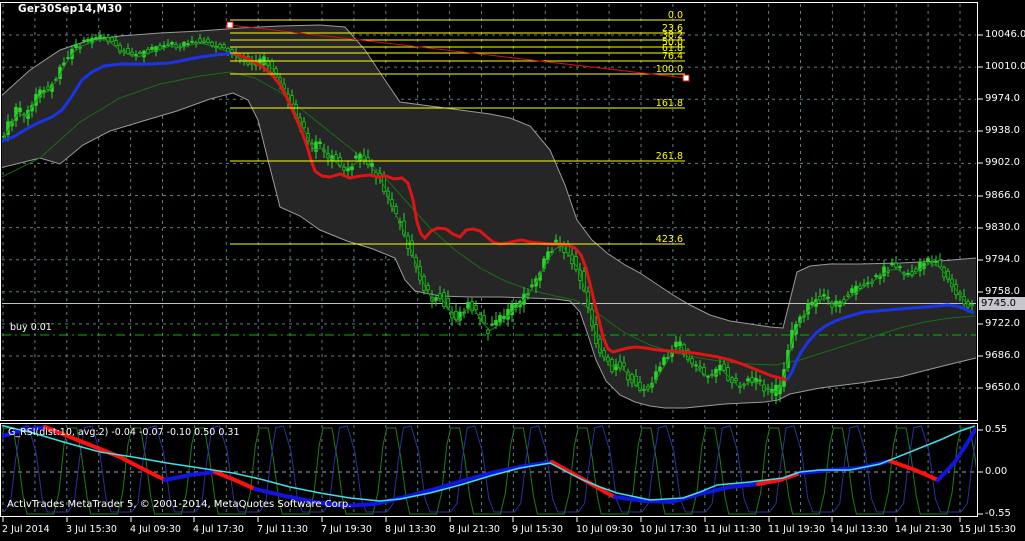  What do you see at coordinates (1002, 355) in the screenshot?
I see `price-tick-label: 9686.0` at bounding box center [1002, 355].